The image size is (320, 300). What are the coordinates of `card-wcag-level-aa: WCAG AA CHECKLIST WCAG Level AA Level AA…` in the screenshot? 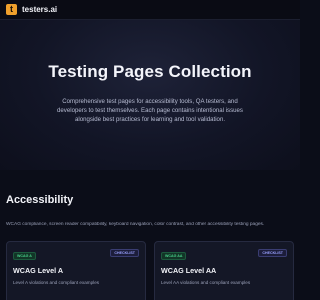 It's located at (224, 270).